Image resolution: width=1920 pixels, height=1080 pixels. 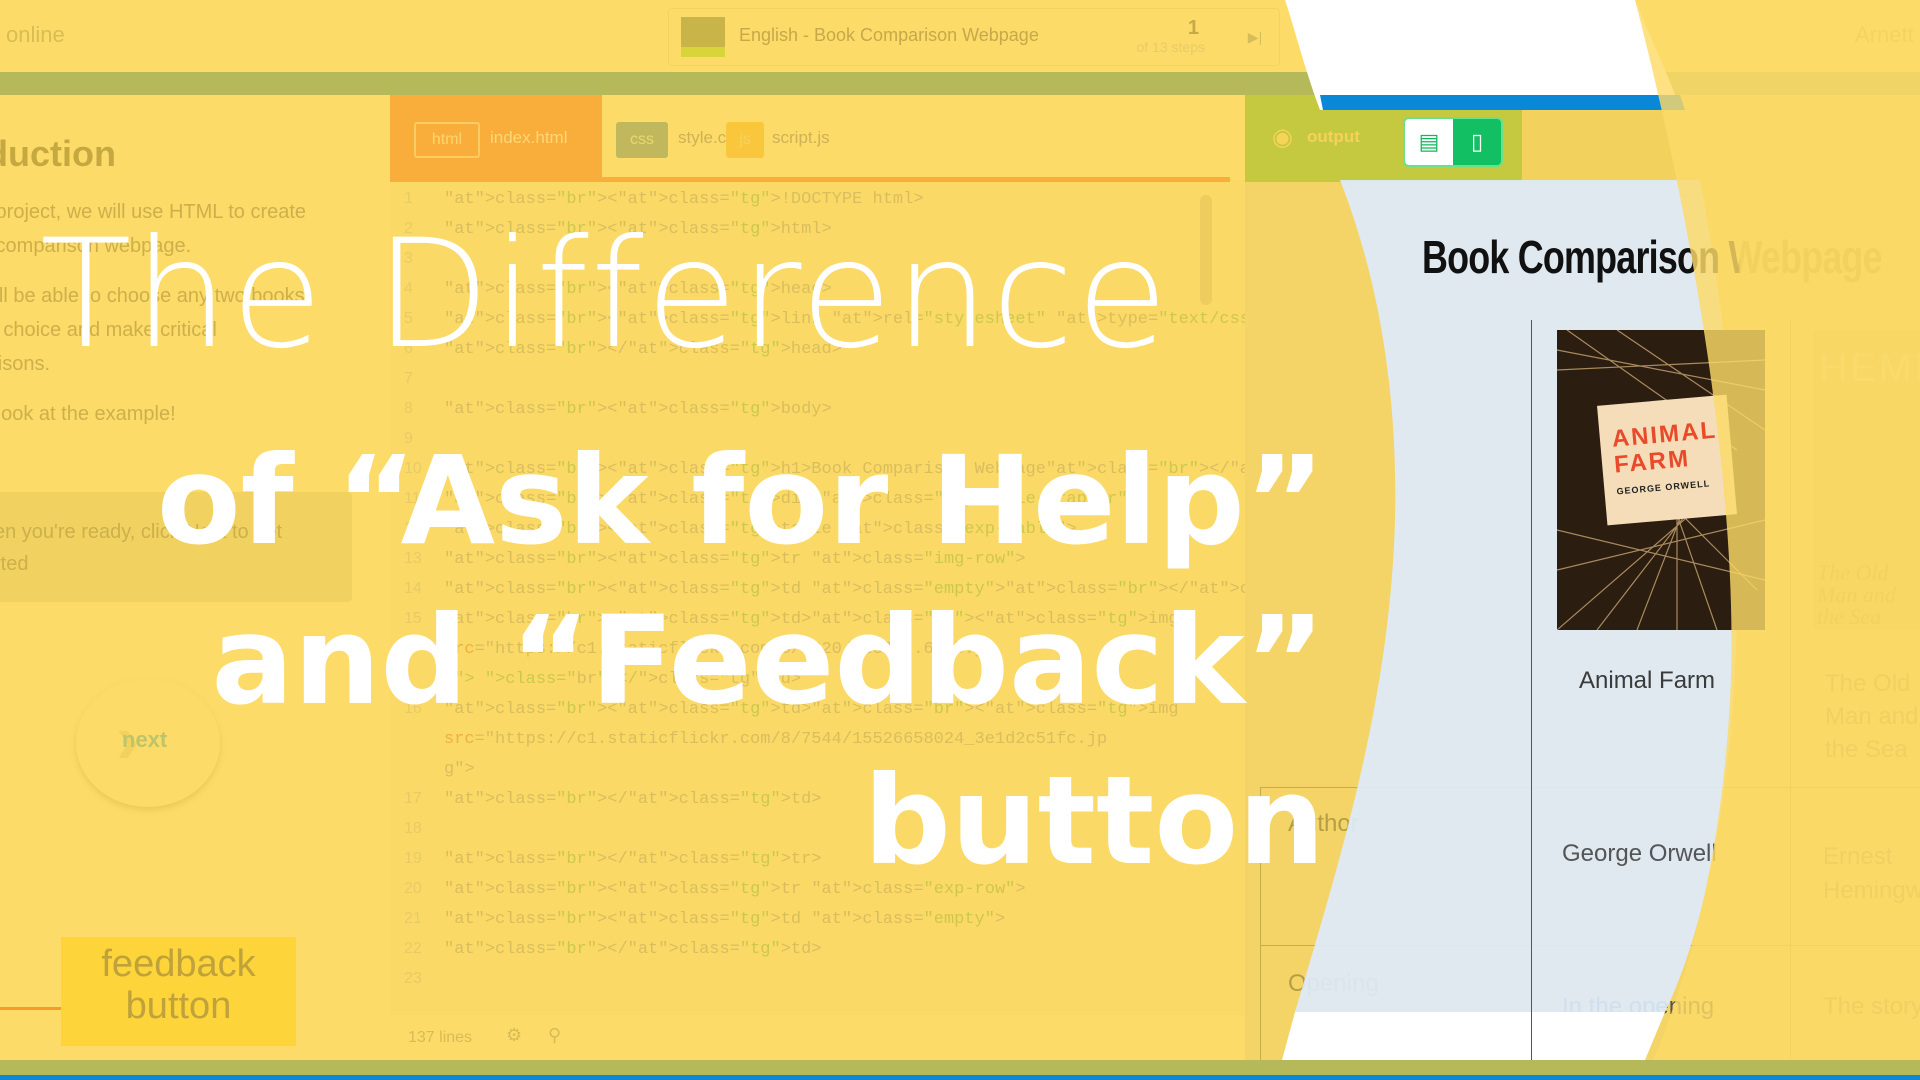 What do you see at coordinates (1856, 594) in the screenshot?
I see `cover-title: The Old Man and the Sea` at bounding box center [1856, 594].